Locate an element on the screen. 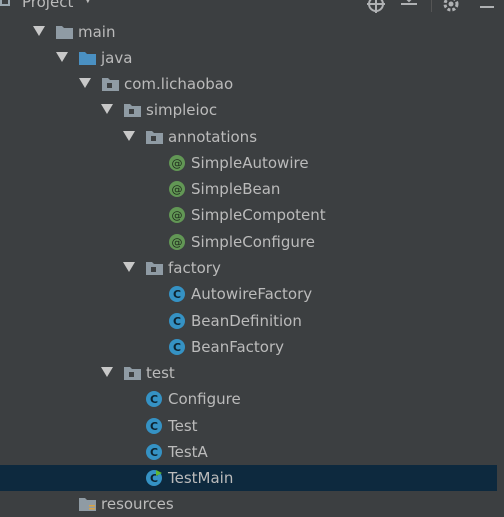 This screenshot has height=517, width=504. folder-icon is located at coordinates (64, 32).